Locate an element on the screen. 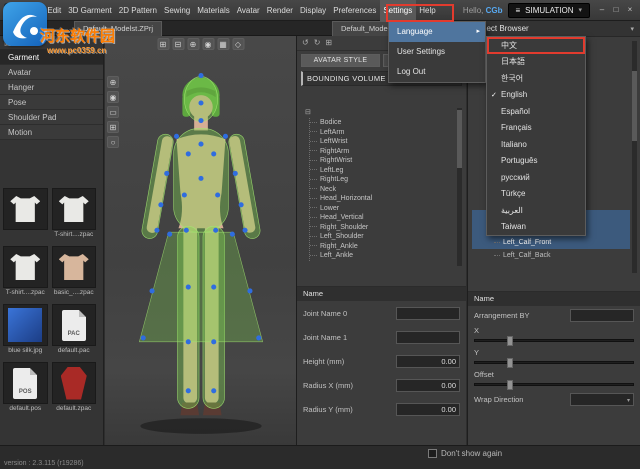  language-menu-item: Taiwan is located at coordinates (536, 227).